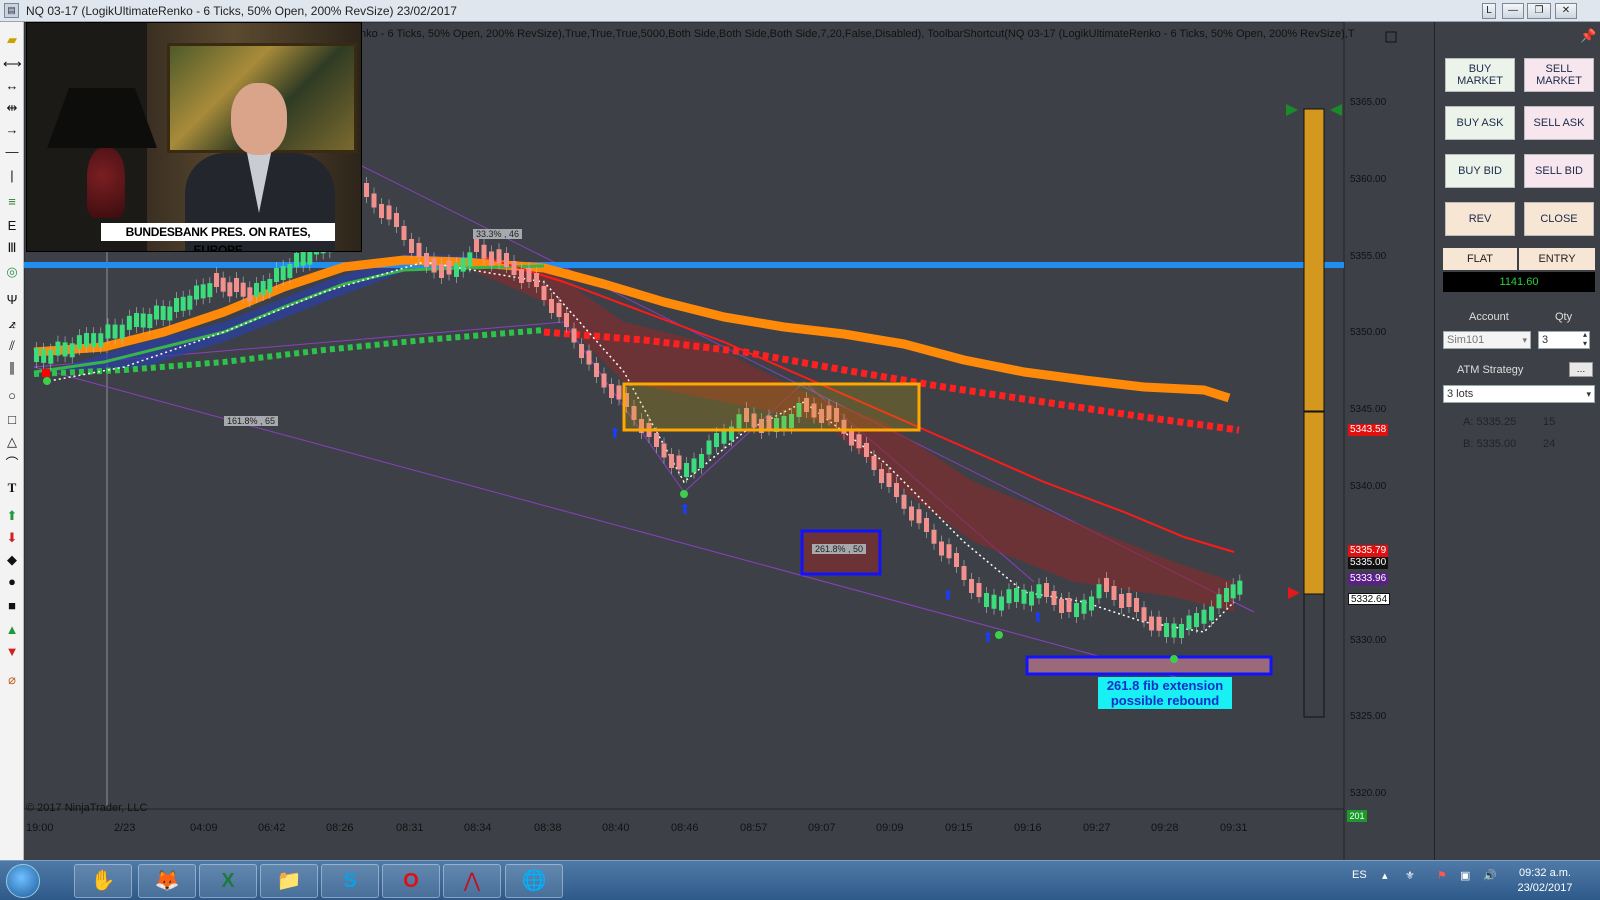 The height and width of the screenshot is (900, 1600). What do you see at coordinates (12, 202) in the screenshot?
I see `fib-retracement-icon: ≡` at bounding box center [12, 202].